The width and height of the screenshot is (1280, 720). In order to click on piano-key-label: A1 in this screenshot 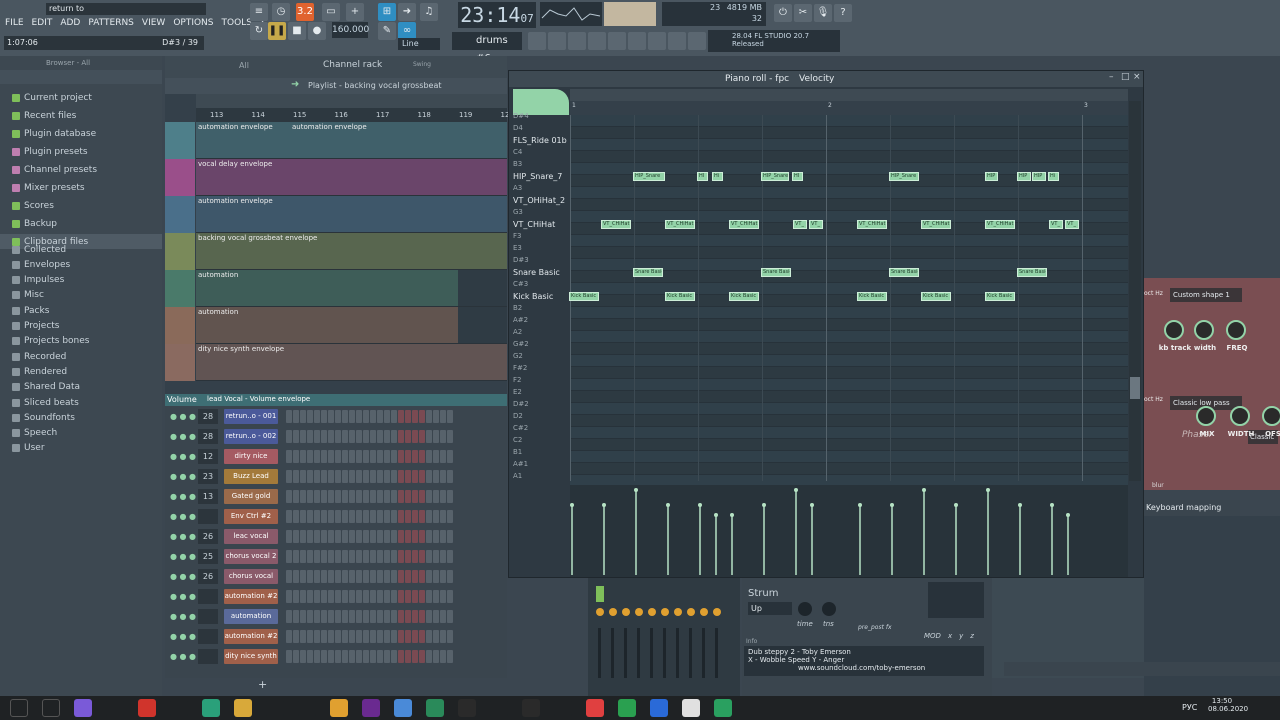, I will do `click(517, 476)`.